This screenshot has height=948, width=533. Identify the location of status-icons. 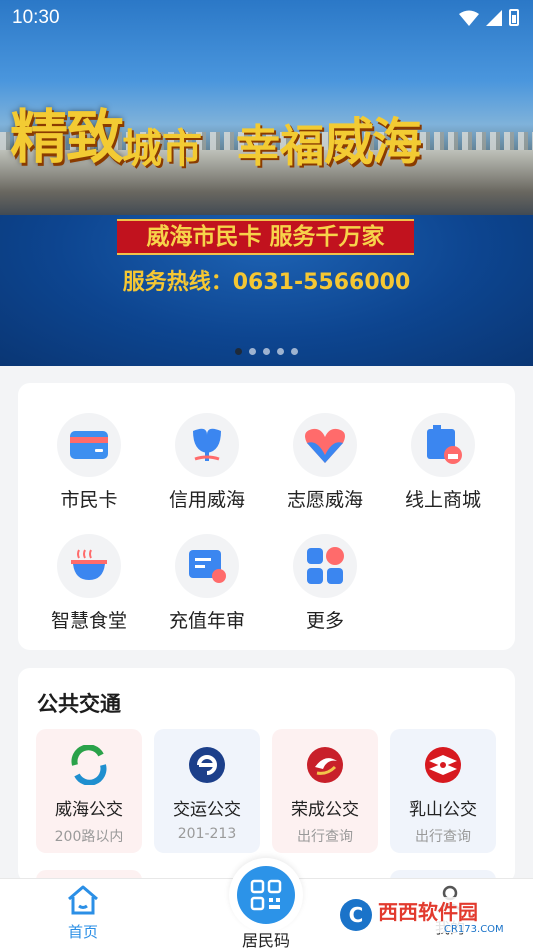
(489, 17).